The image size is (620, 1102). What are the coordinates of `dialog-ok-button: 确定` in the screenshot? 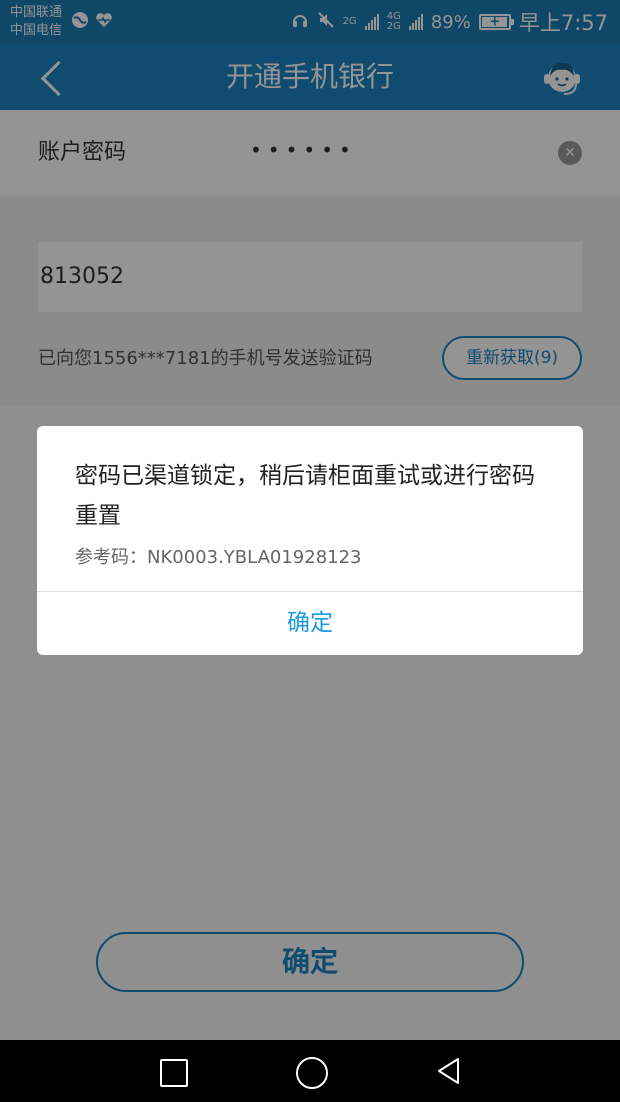 It's located at (310, 623).